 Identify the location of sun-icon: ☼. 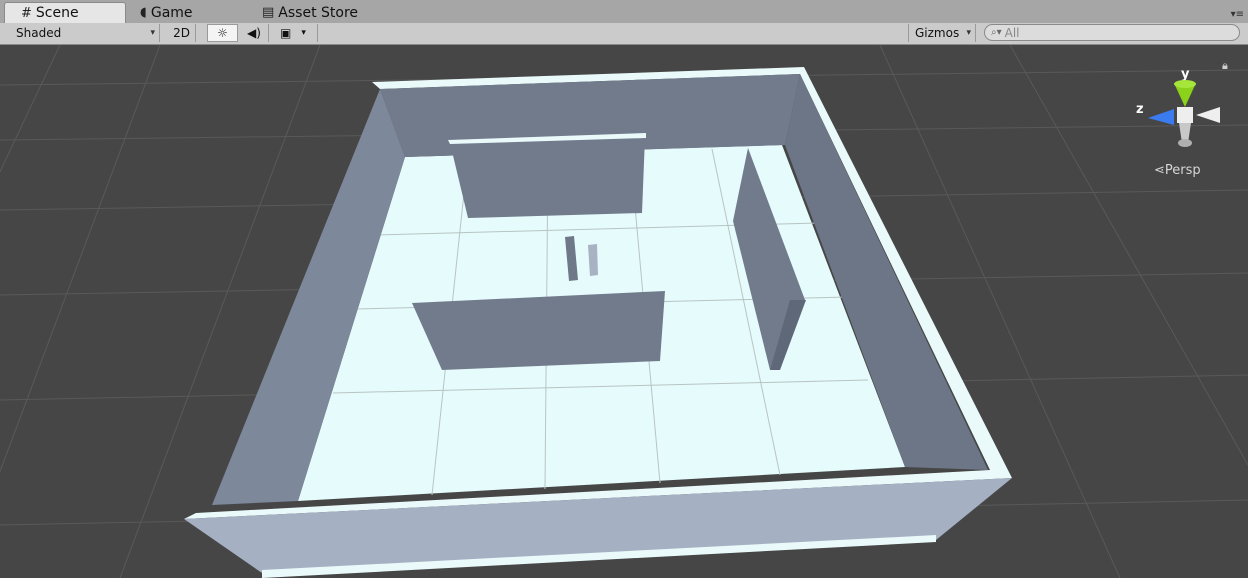
(222, 33).